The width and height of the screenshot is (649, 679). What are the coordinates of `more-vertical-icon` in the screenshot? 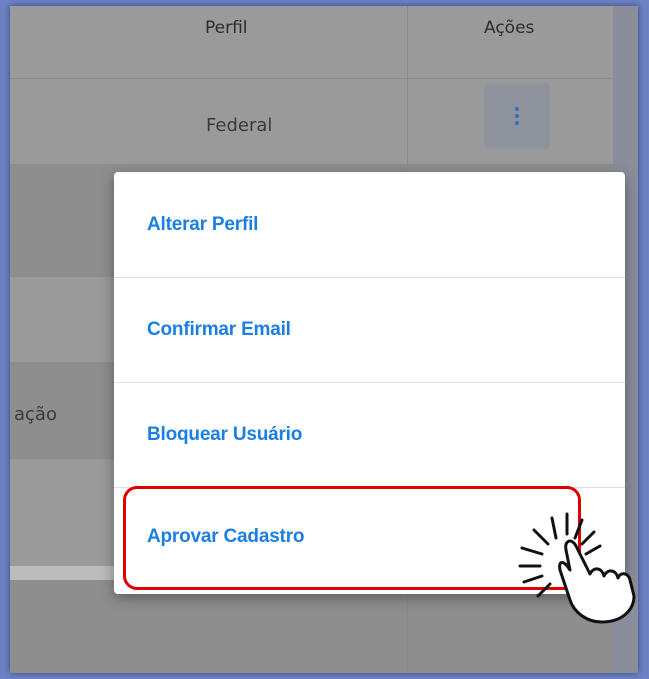 It's located at (517, 116).